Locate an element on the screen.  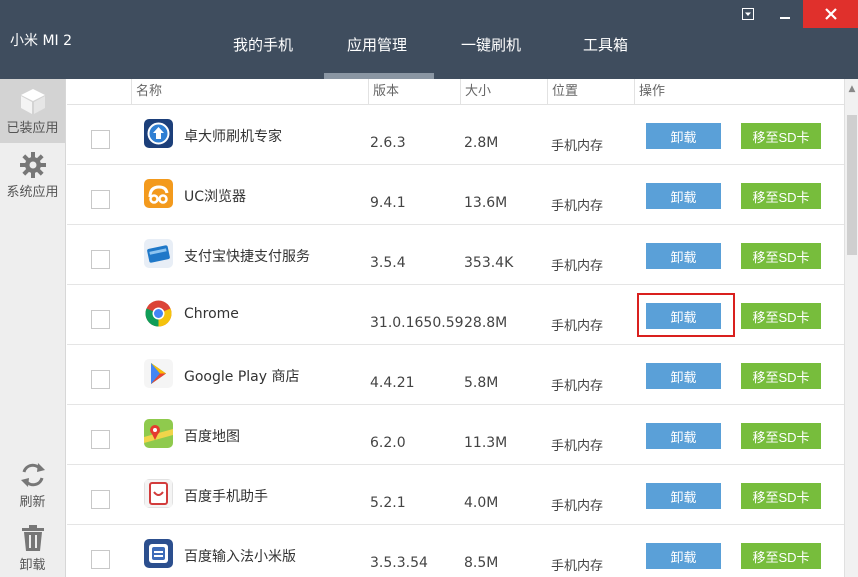
refresh-button: 刷新 is located at coordinates (32, 485).